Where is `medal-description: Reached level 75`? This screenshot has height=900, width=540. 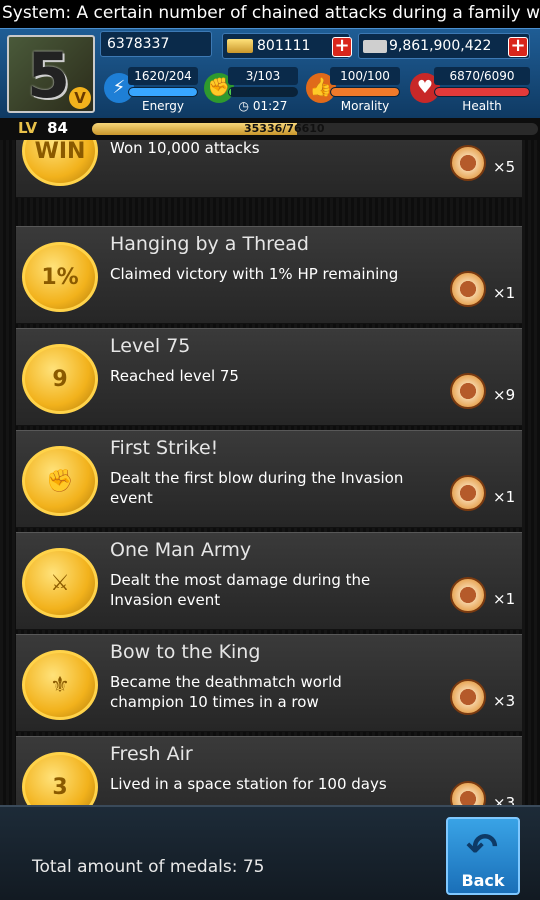 medal-description: Reached level 75 is located at coordinates (174, 376).